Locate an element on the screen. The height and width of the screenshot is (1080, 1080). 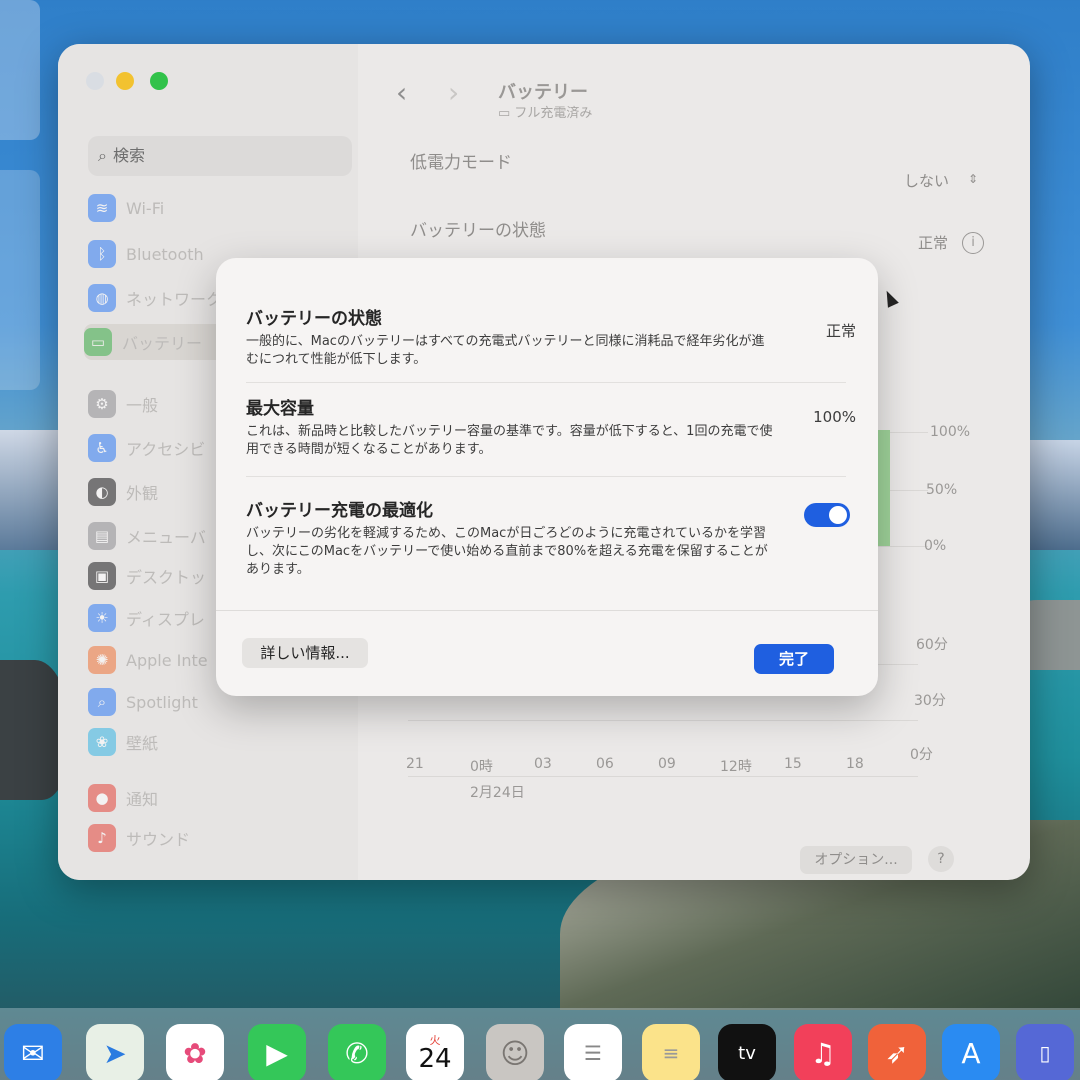
y-tick-0min: 0分 is located at coordinates (921, 755).